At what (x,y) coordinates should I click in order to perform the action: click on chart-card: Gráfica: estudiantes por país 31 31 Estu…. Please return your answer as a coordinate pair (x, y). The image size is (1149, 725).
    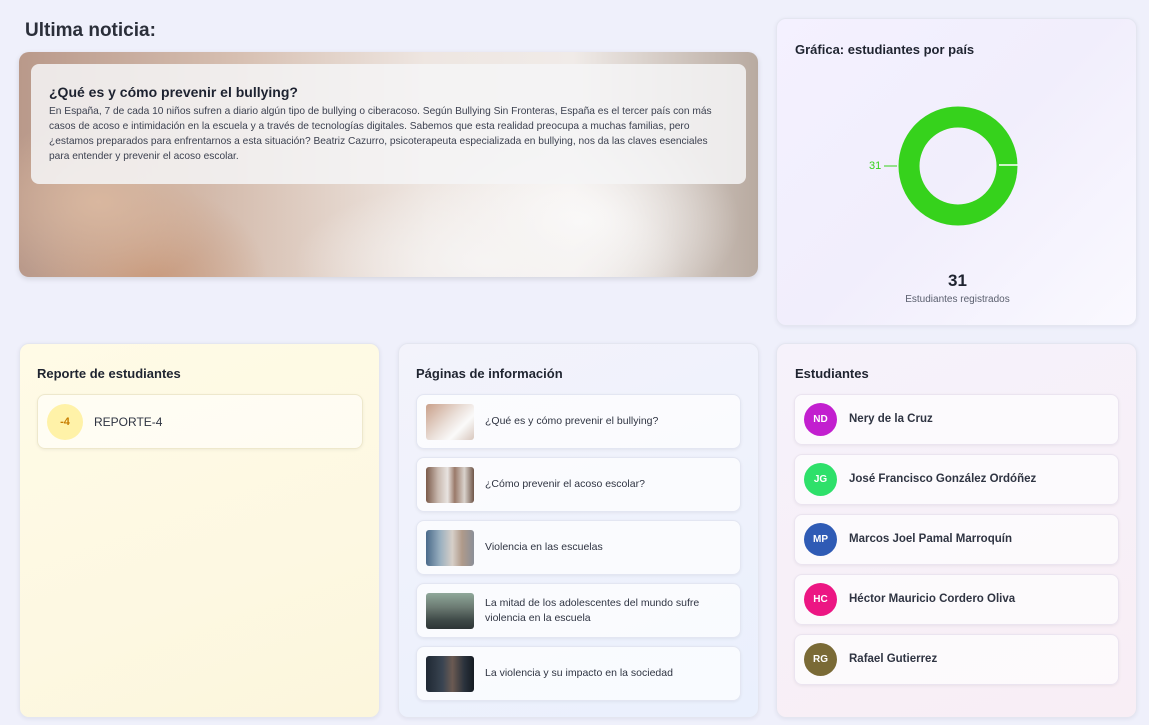
    Looking at the image, I should click on (956, 172).